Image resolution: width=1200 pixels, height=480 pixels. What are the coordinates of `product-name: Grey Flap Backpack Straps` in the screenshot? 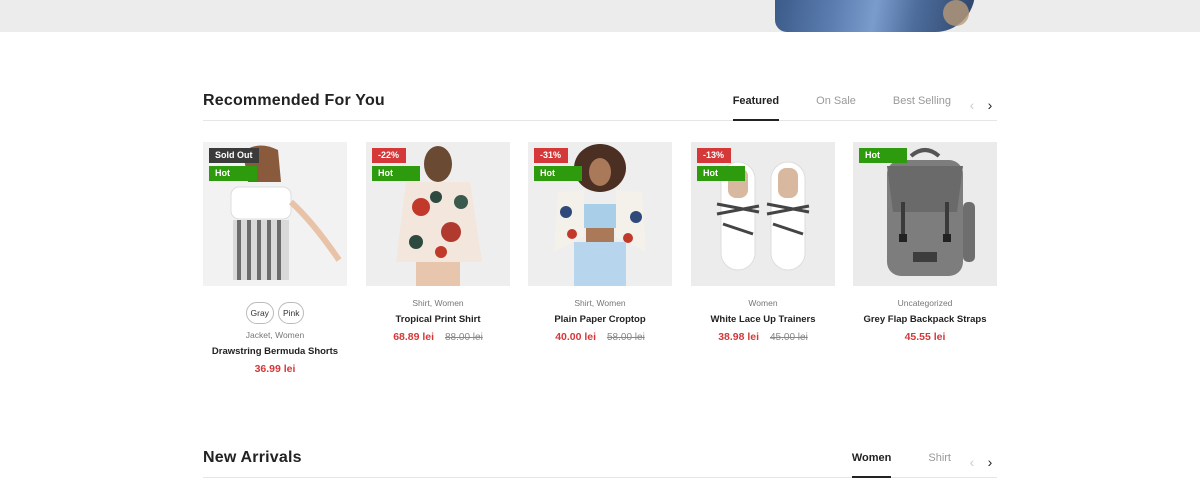 It's located at (925, 319).